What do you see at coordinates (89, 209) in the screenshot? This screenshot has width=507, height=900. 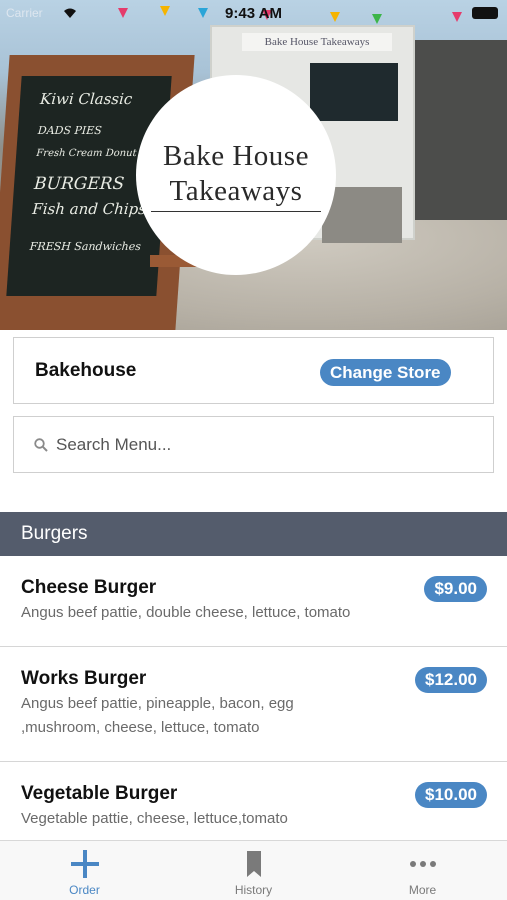 I see `chalk-line: Fish and Chips` at bounding box center [89, 209].